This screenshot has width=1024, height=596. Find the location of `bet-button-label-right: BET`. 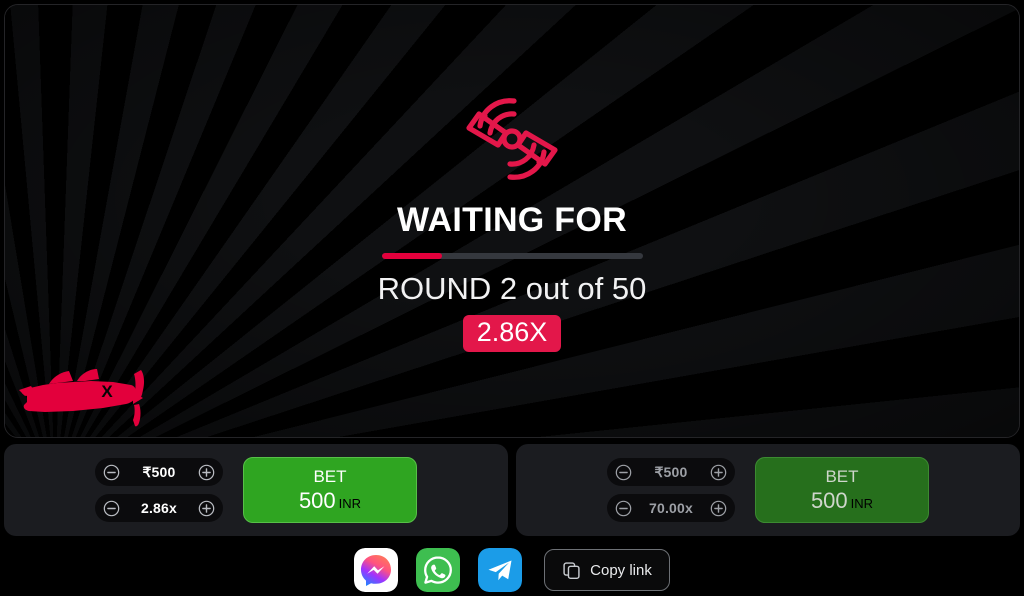

bet-button-label-right: BET is located at coordinates (842, 476).